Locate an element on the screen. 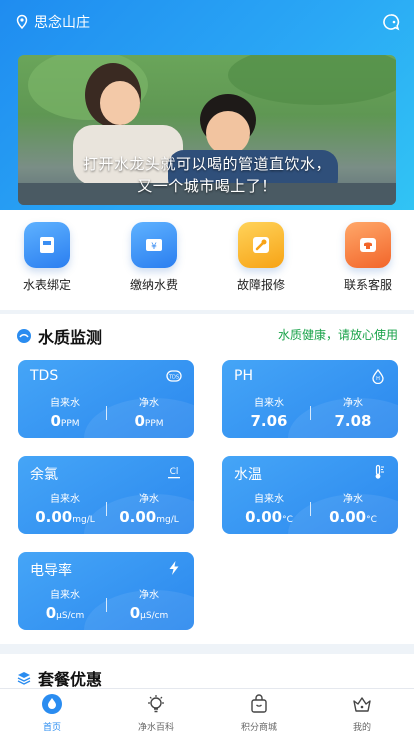 This screenshot has height=736, width=414. ph-icon: H is located at coordinates (378, 376).